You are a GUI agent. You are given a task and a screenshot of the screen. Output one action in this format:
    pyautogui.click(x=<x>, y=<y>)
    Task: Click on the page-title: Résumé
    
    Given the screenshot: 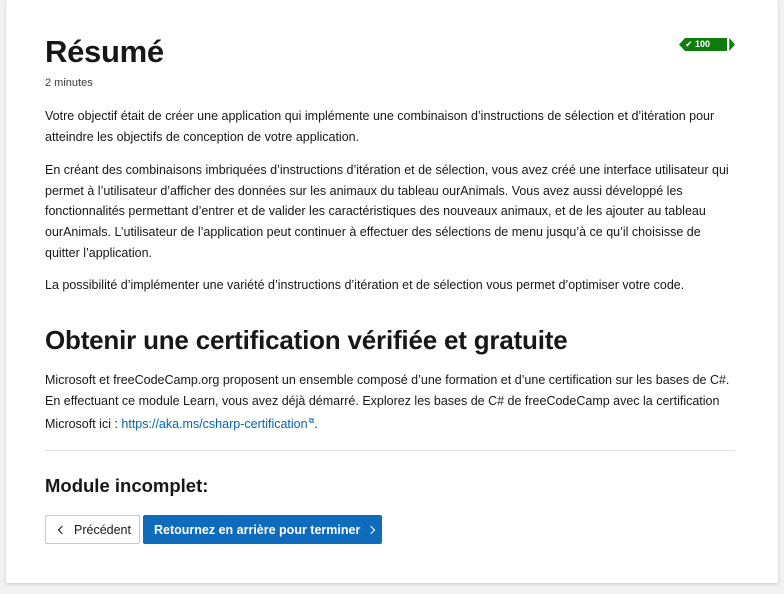 What is the action you would take?
    pyautogui.click(x=104, y=51)
    